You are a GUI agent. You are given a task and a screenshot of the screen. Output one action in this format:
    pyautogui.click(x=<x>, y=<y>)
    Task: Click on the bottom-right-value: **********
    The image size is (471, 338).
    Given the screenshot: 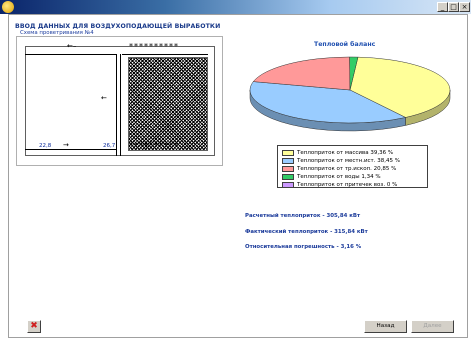 What is the action you would take?
    pyautogui.click(x=154, y=145)
    